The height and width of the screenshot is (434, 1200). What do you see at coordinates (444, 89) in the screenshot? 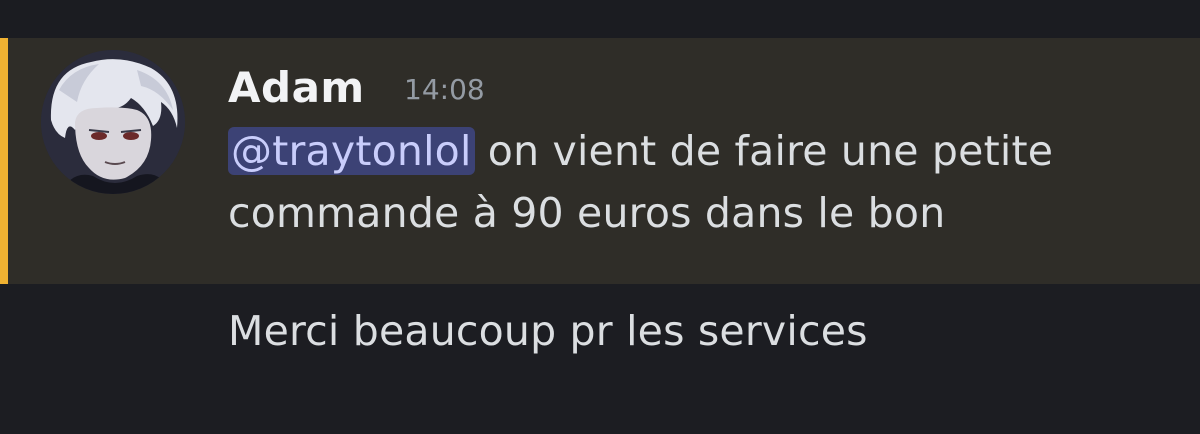
I see `message-timestamp: 14:08` at bounding box center [444, 89].